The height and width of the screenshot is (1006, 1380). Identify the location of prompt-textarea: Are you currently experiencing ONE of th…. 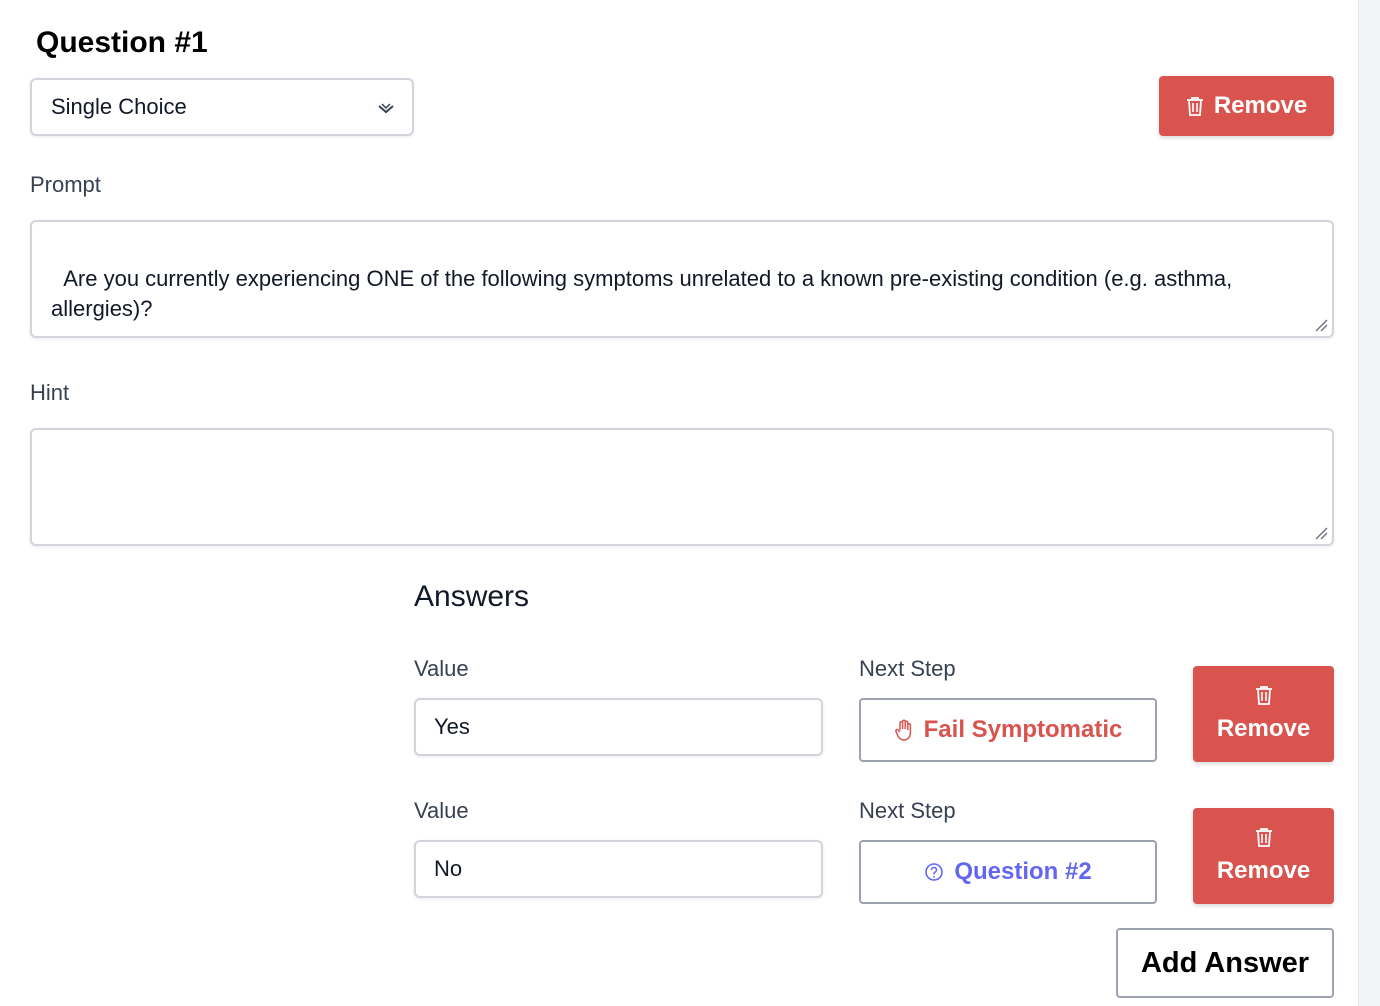
(682, 279).